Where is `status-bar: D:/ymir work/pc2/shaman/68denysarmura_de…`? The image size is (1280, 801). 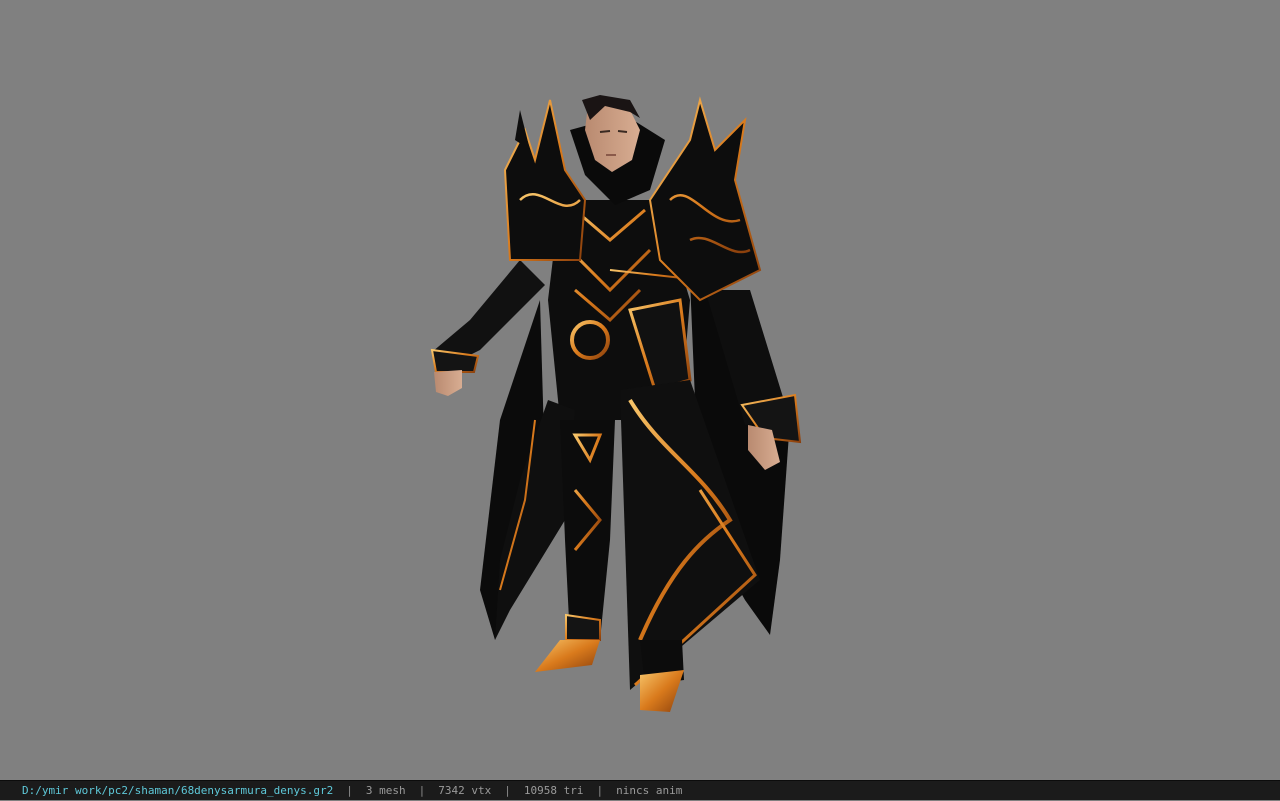
status-bar: D:/ymir work/pc2/shaman/68denysarmura_de… is located at coordinates (640, 790).